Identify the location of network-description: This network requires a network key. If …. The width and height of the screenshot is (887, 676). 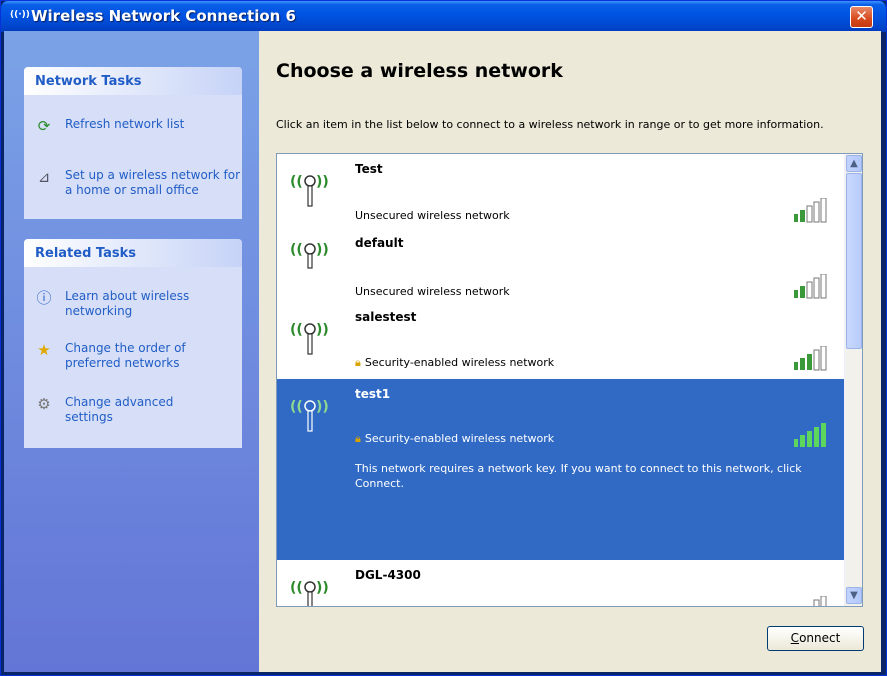
(578, 476).